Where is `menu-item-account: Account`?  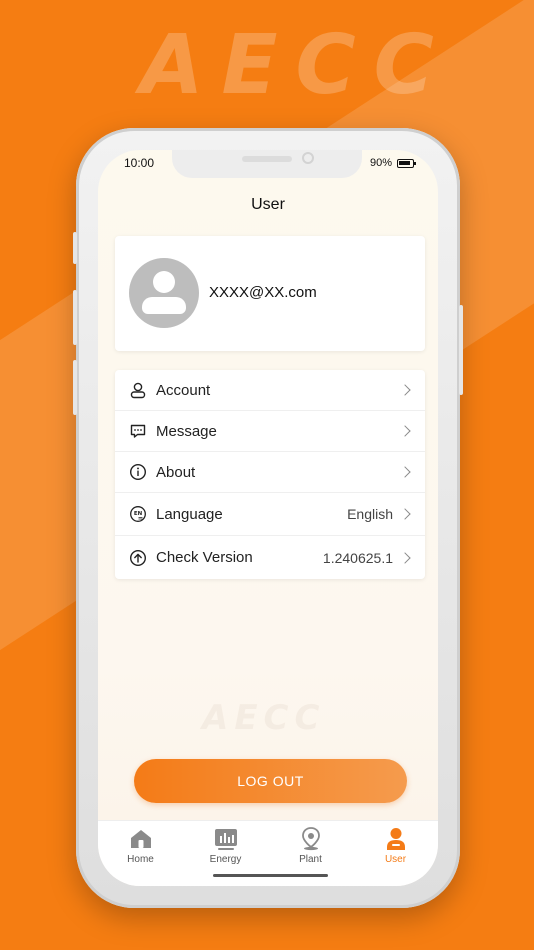 menu-item-account: Account is located at coordinates (270, 390).